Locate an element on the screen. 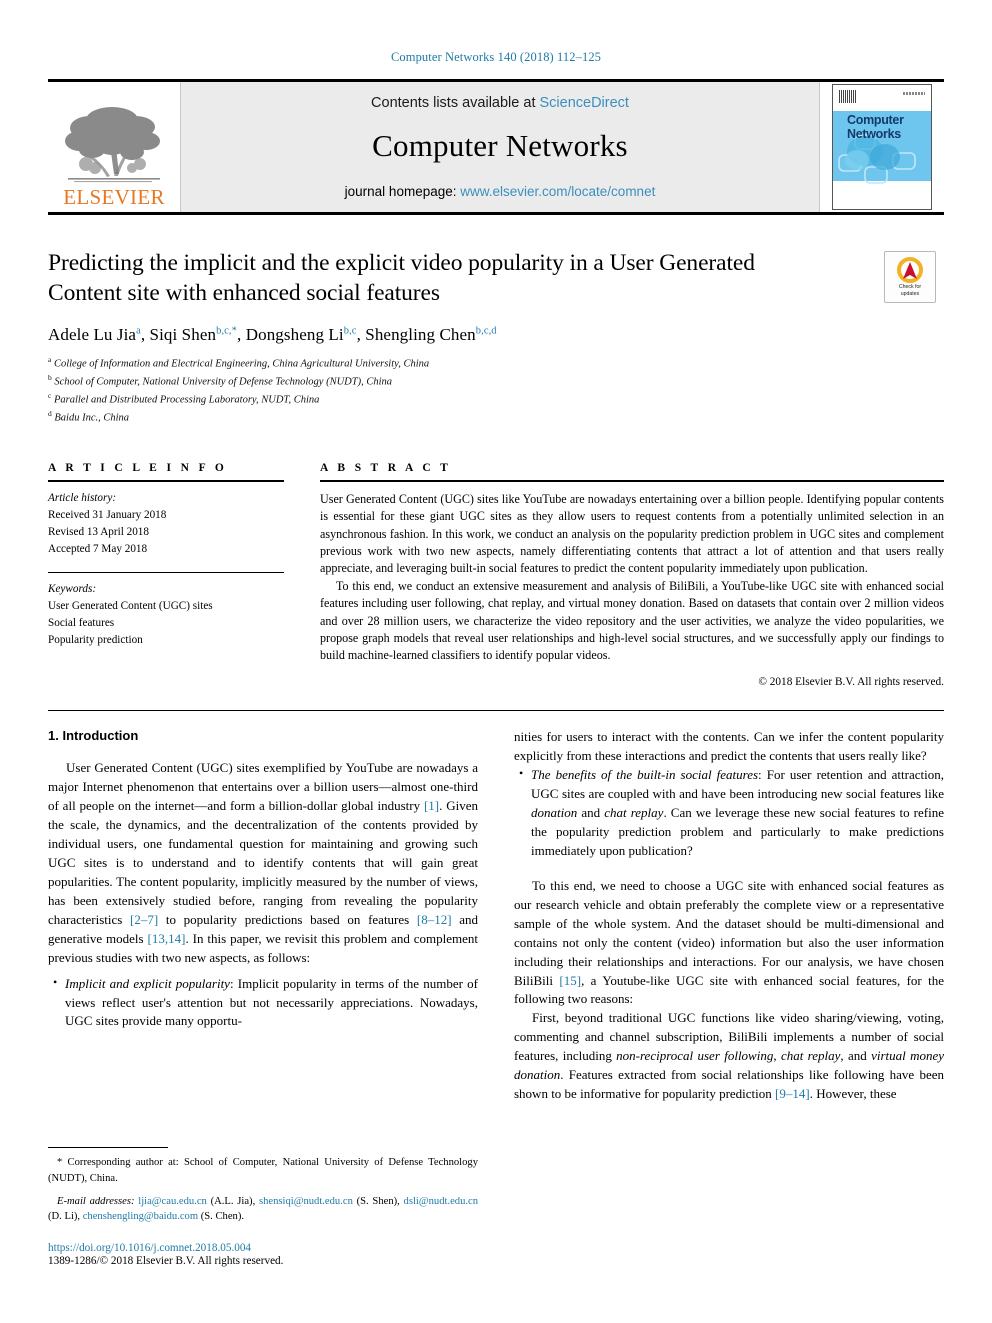  intro-bullet-list: Implicit and explicit popularity is located at coordinates (263, 1003).